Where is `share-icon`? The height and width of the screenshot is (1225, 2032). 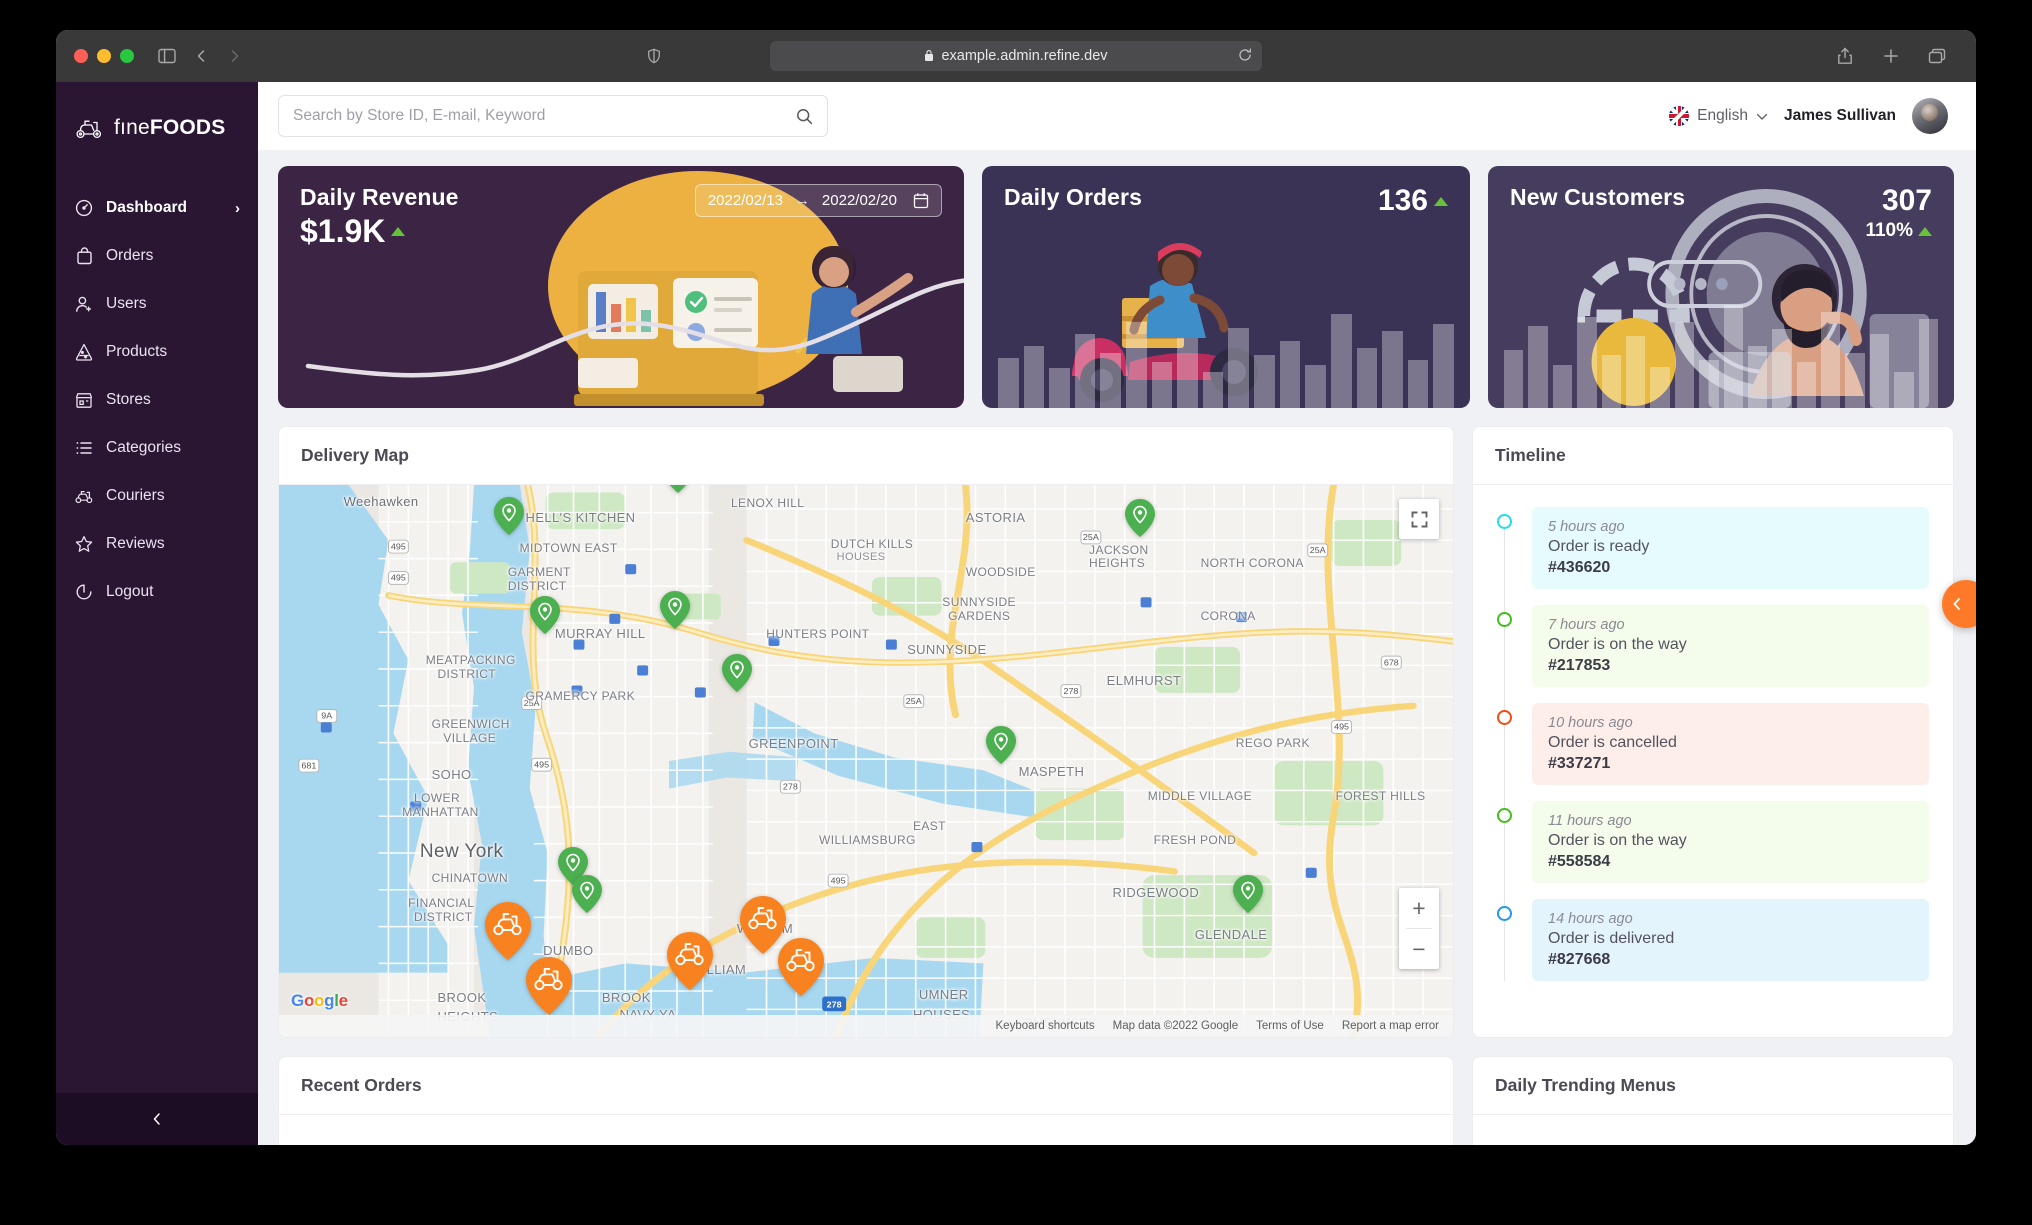
share-icon is located at coordinates (1845, 56).